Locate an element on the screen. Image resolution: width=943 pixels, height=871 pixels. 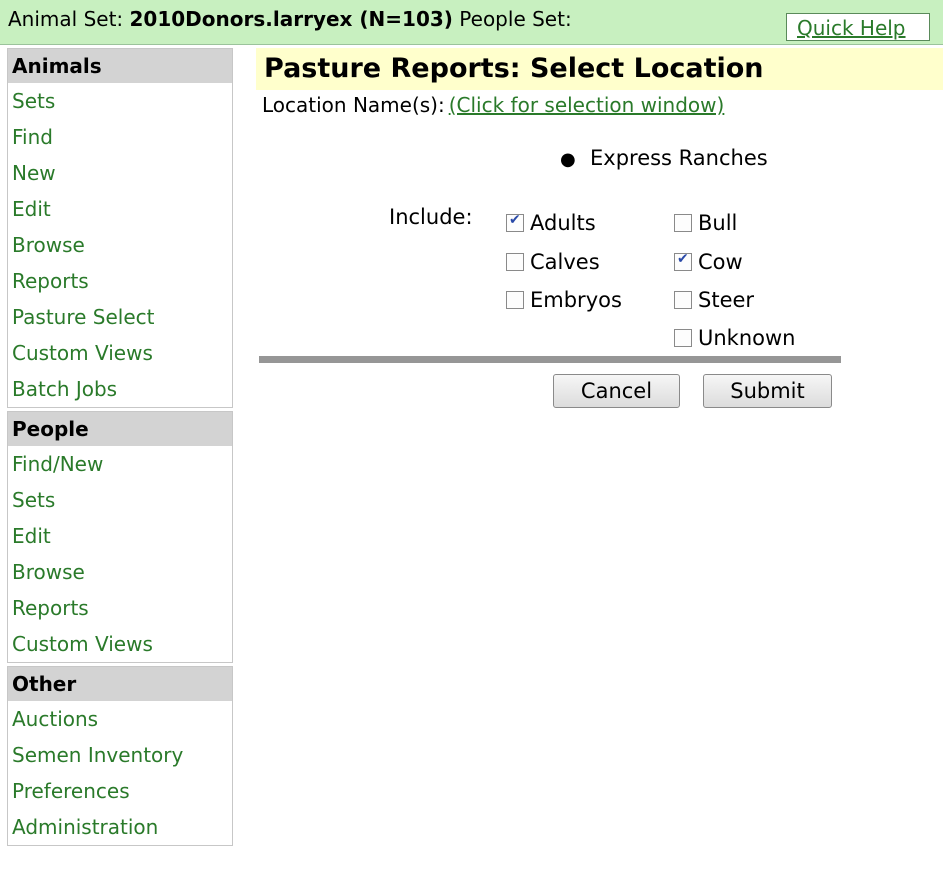
checkbox-embryos-row: Embryos is located at coordinates (564, 300).